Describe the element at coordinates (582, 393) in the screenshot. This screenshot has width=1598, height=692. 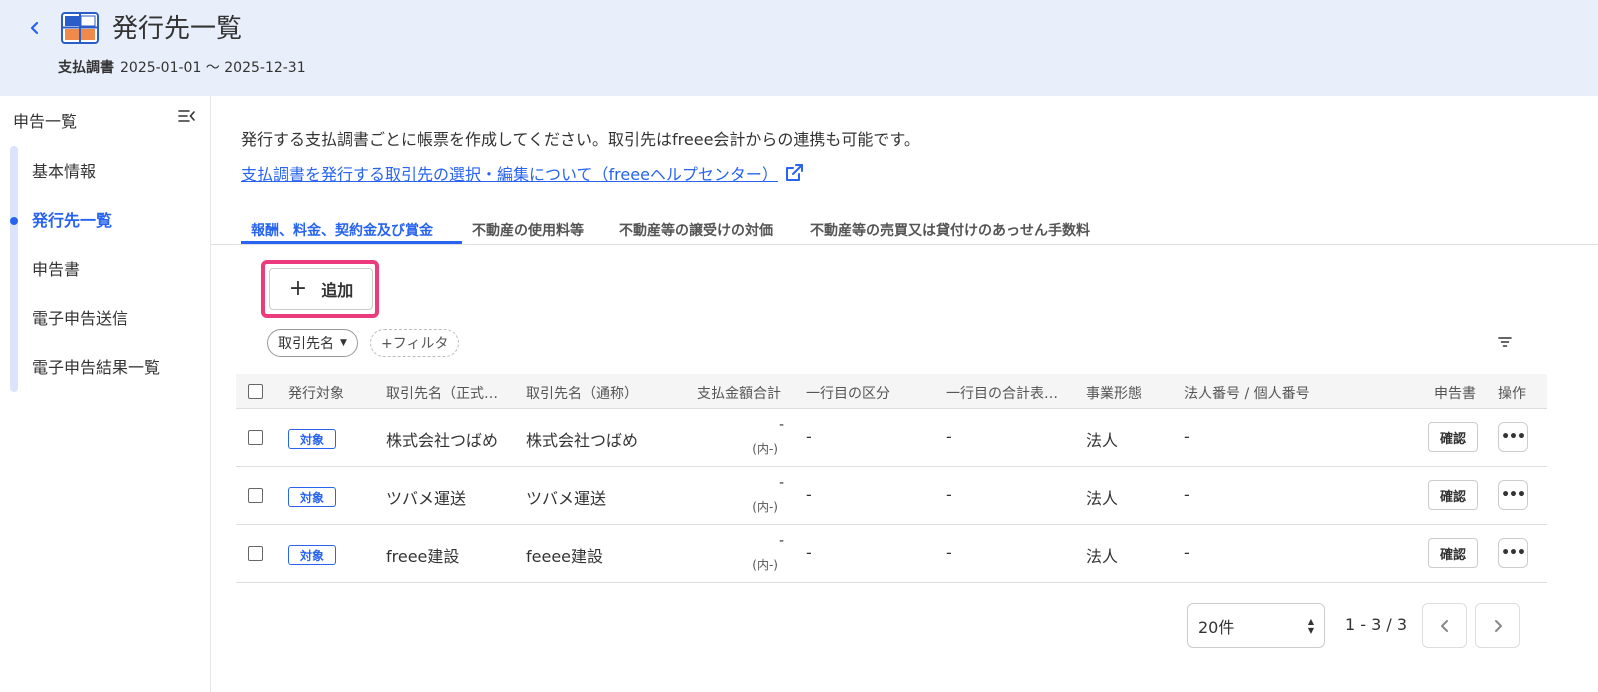
I see `col-common-name: 取引先名（通称）` at that location.